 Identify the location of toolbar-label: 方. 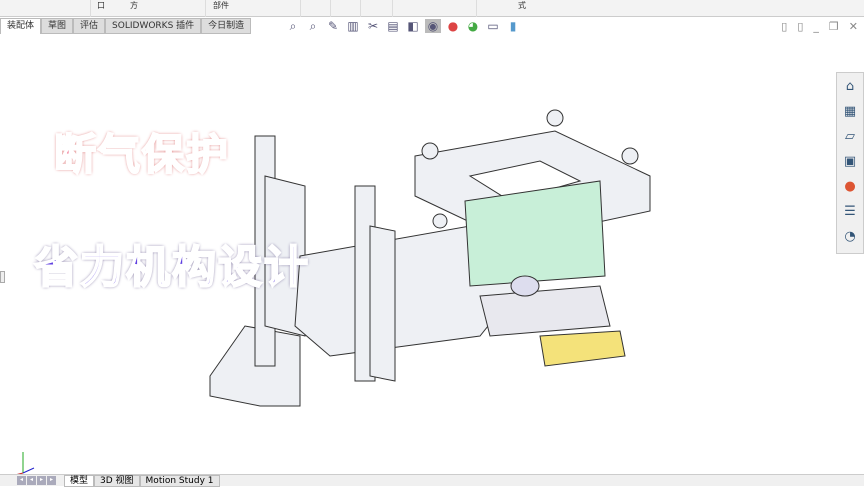
(134, 5).